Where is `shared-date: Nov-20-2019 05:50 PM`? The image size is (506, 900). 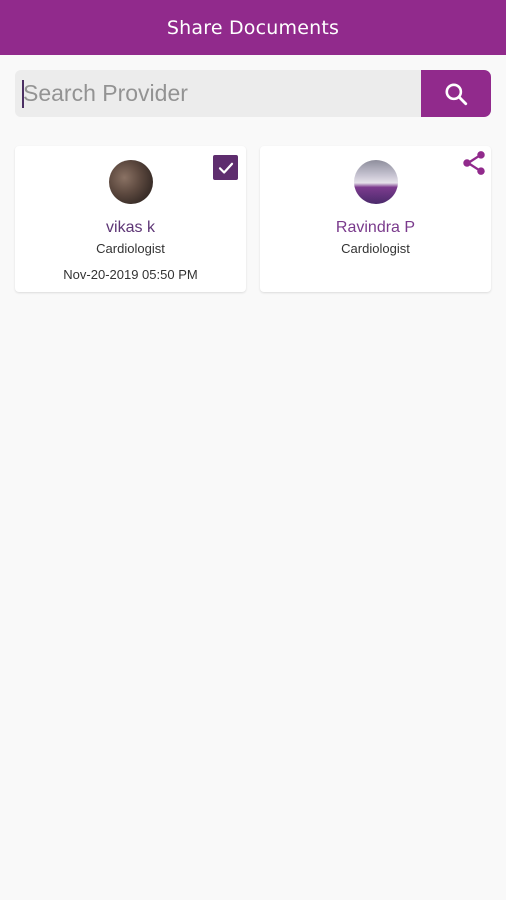
shared-date: Nov-20-2019 05:50 PM is located at coordinates (130, 274).